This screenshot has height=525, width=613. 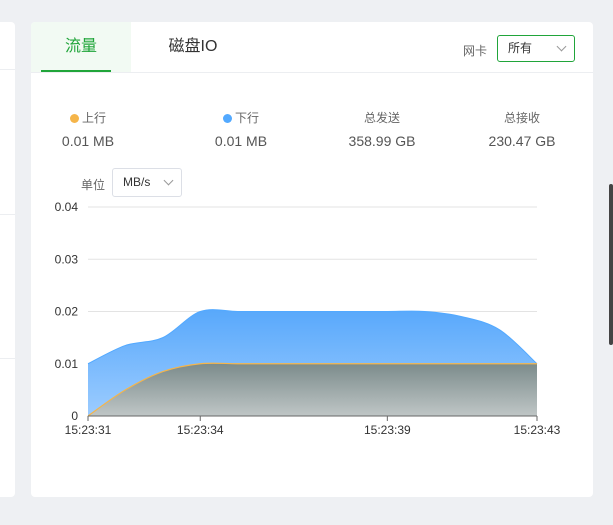 What do you see at coordinates (67, 259) in the screenshot?
I see `y-tick-label: 0.03` at bounding box center [67, 259].